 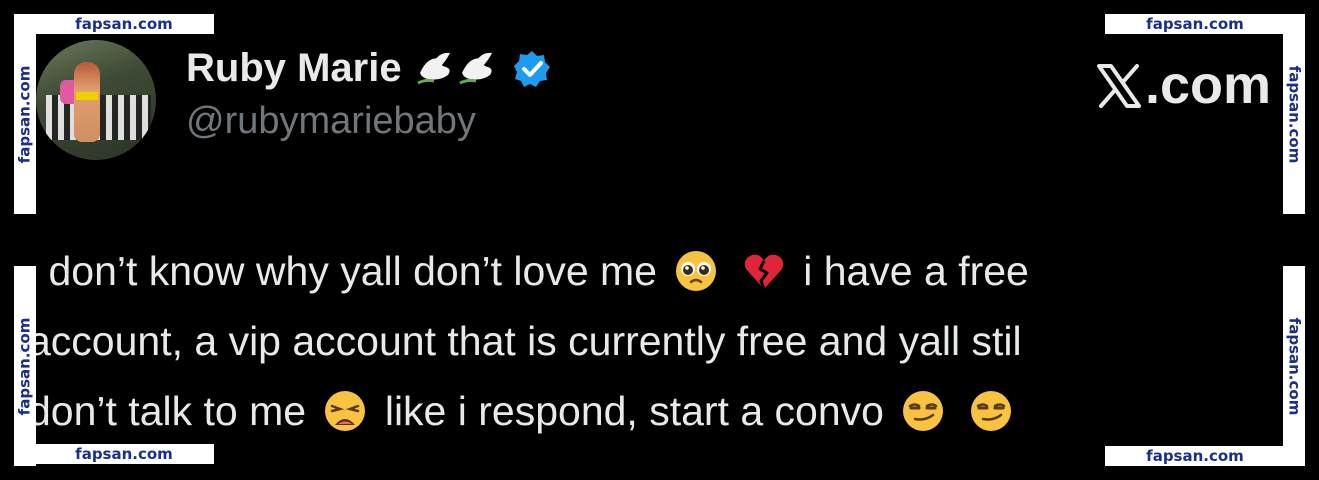 I want to click on display-name: Ruby Marie, so click(x=294, y=68).